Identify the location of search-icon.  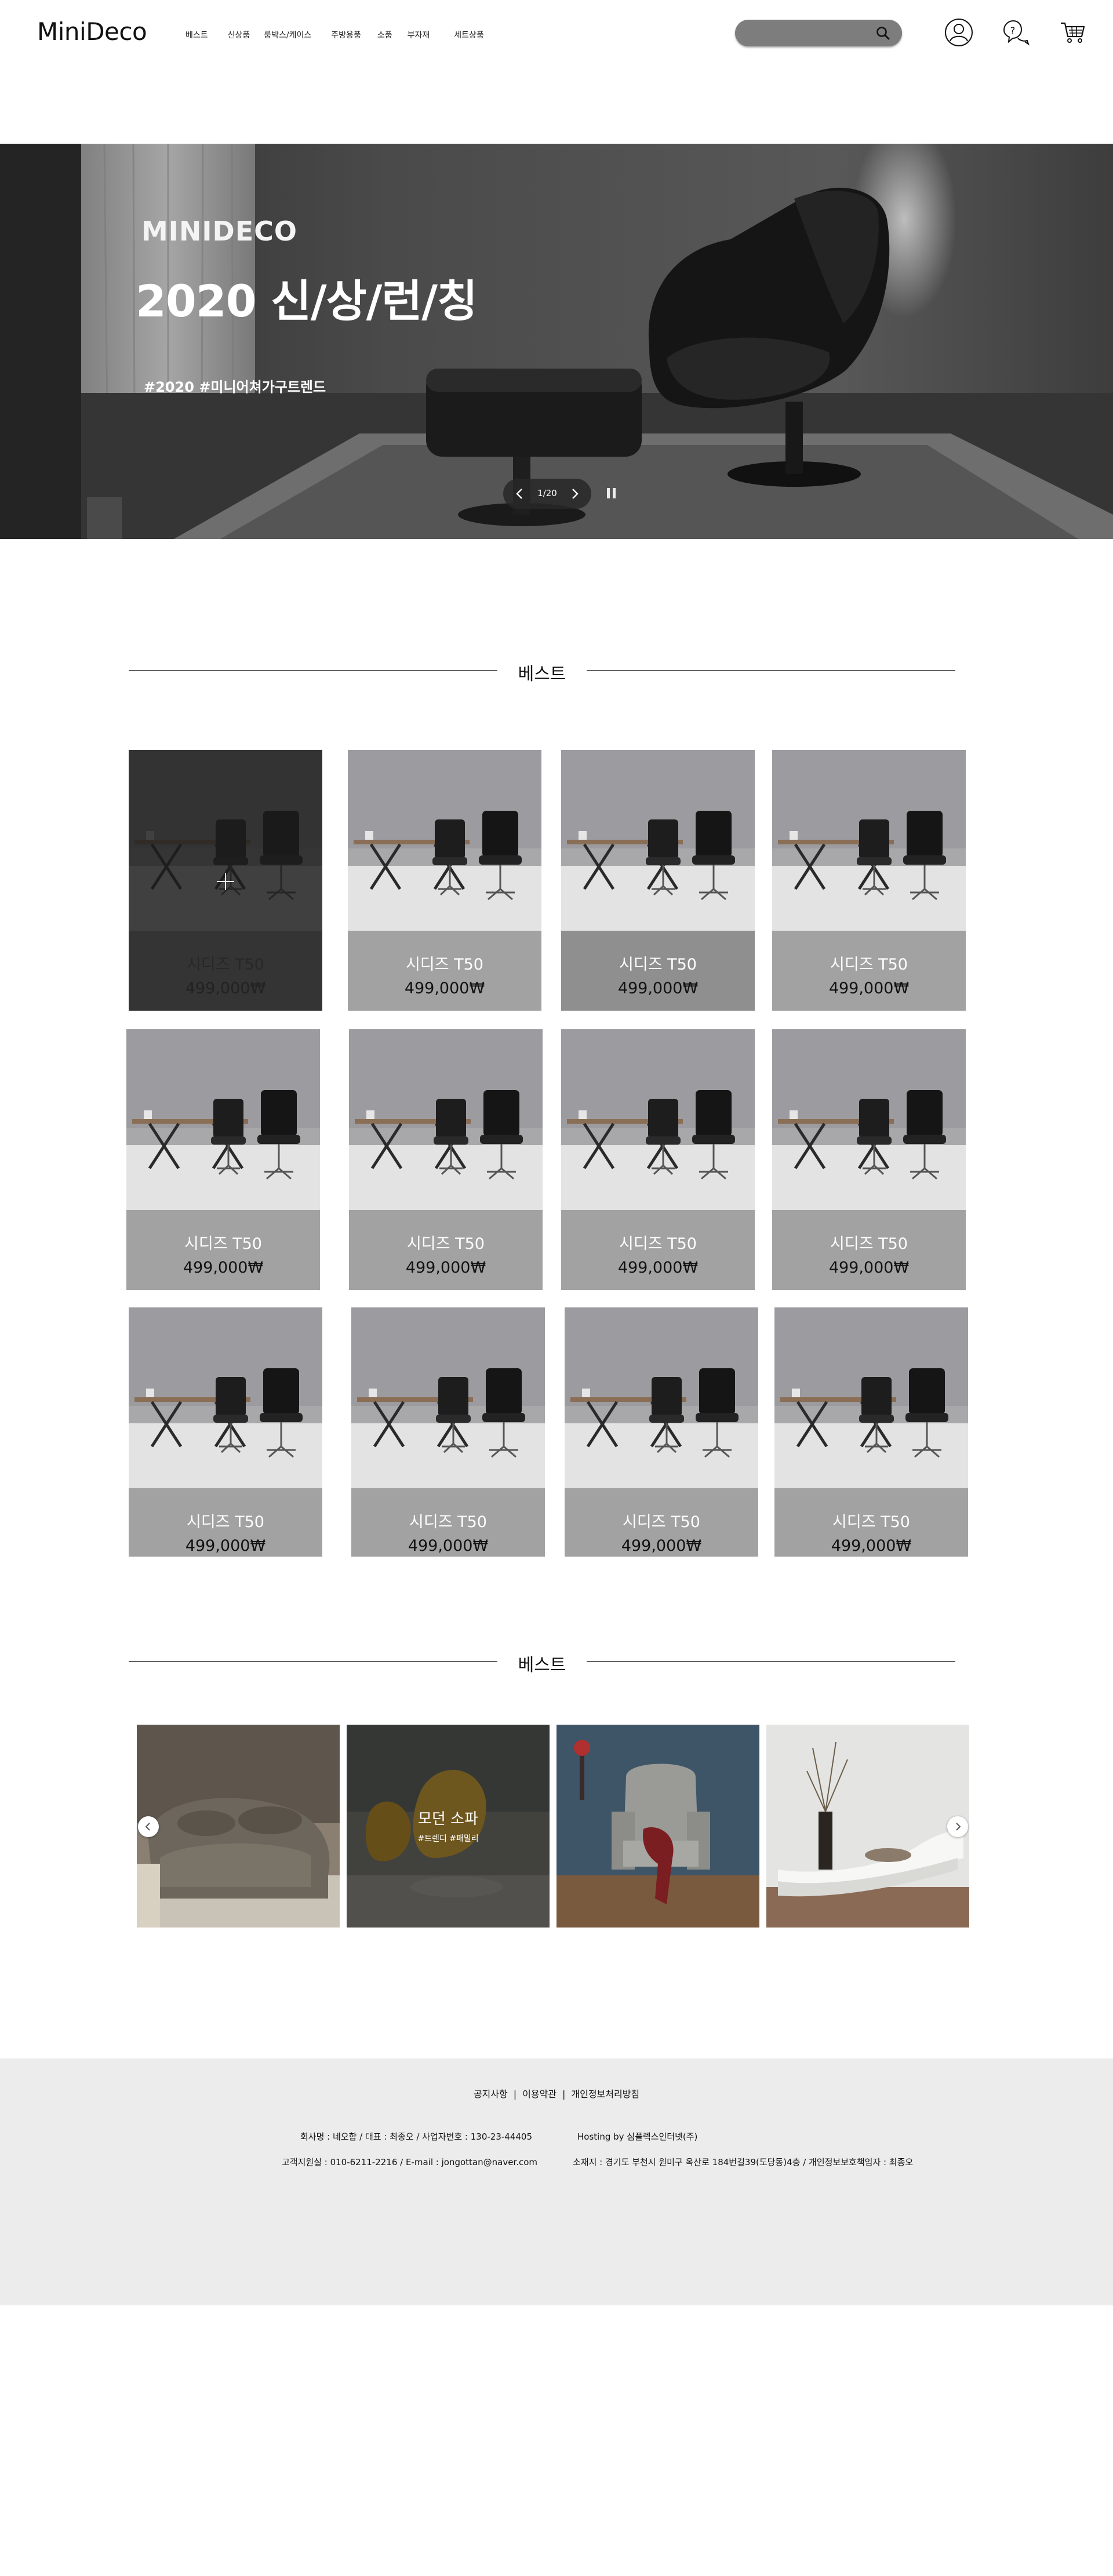
(882, 33).